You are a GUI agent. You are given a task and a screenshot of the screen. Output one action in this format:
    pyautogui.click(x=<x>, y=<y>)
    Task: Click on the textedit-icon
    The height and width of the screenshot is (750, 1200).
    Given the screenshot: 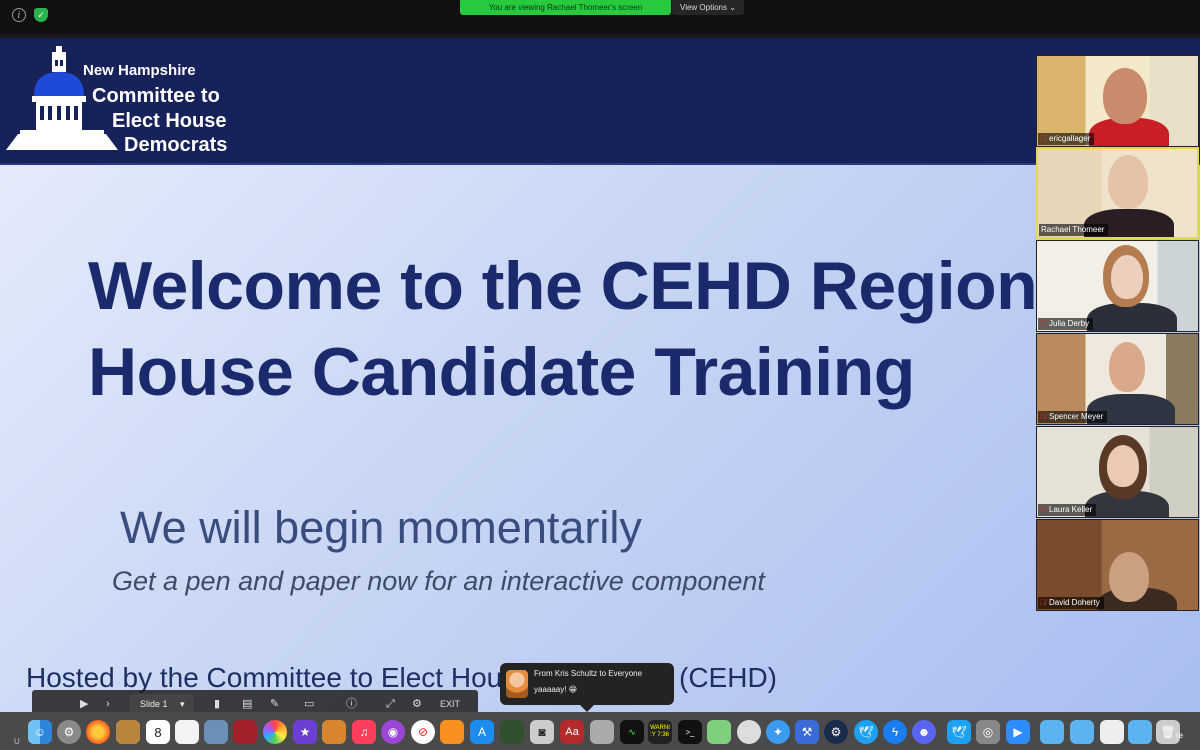 What is the action you would take?
    pyautogui.click(x=187, y=732)
    